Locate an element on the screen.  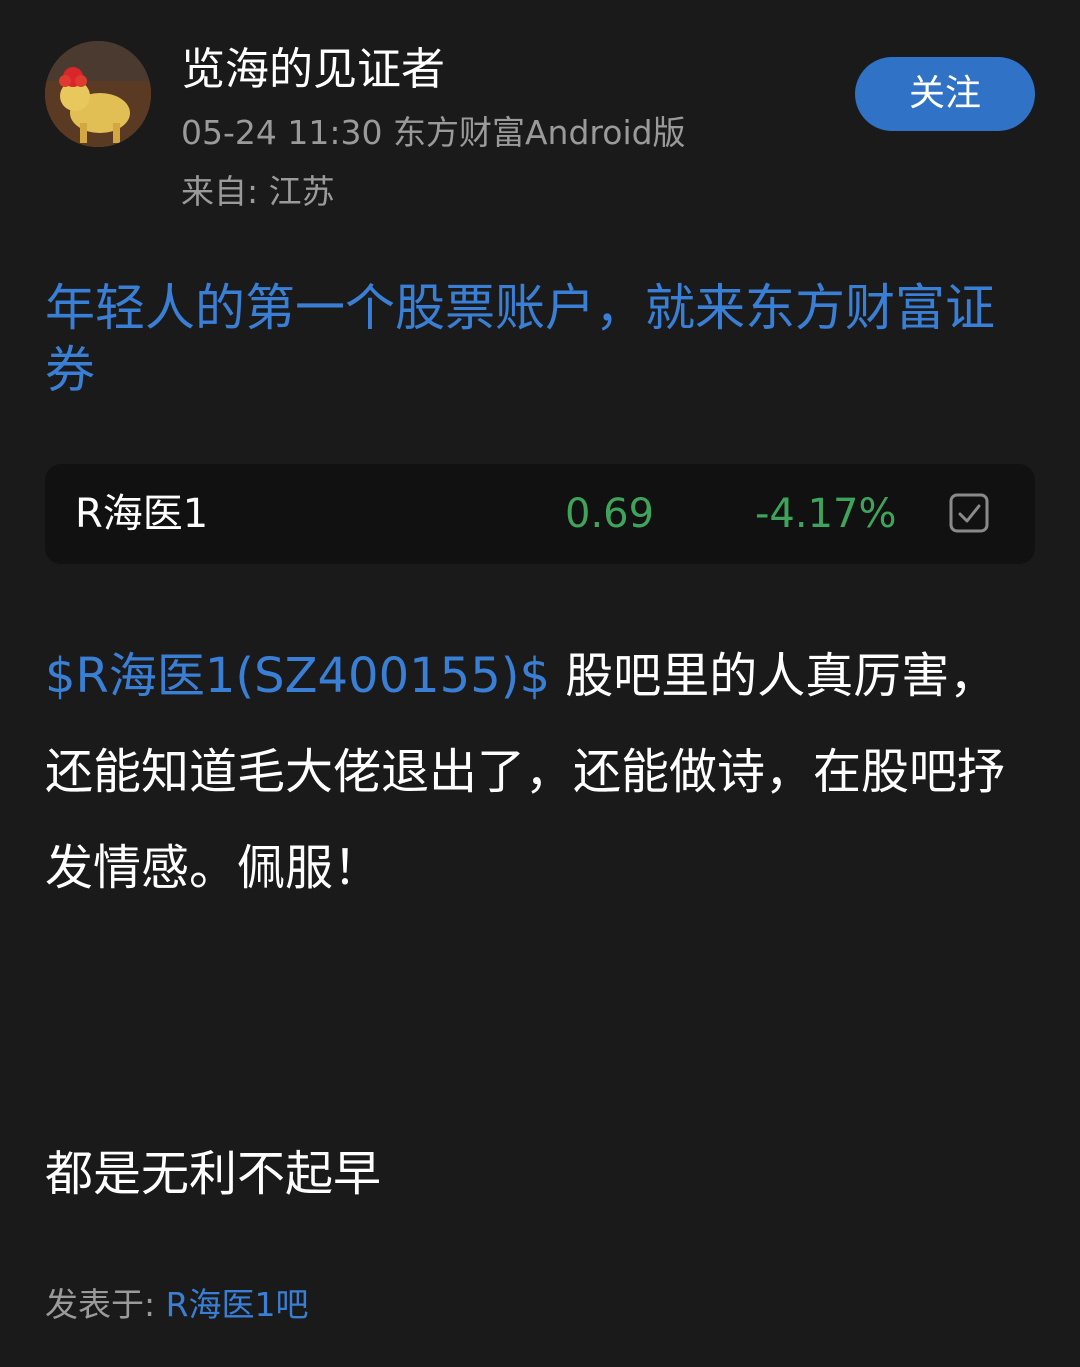
avatar is located at coordinates (98, 94).